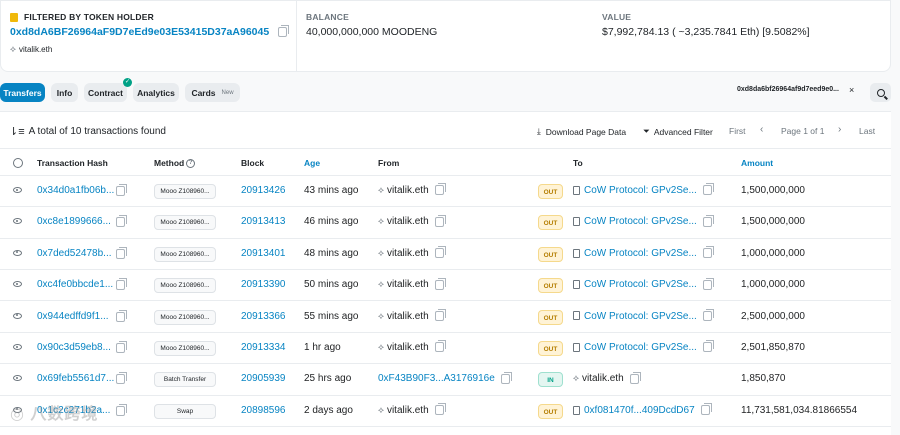 The image size is (900, 435). I want to click on block-link: 20898596, so click(263, 410).